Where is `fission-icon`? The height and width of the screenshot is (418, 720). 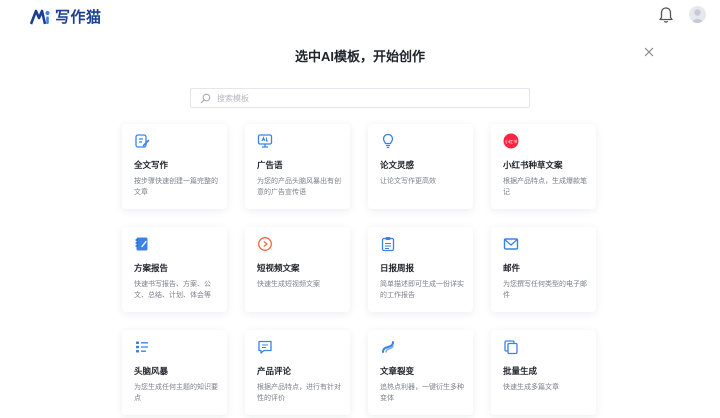
fission-icon is located at coordinates (388, 347).